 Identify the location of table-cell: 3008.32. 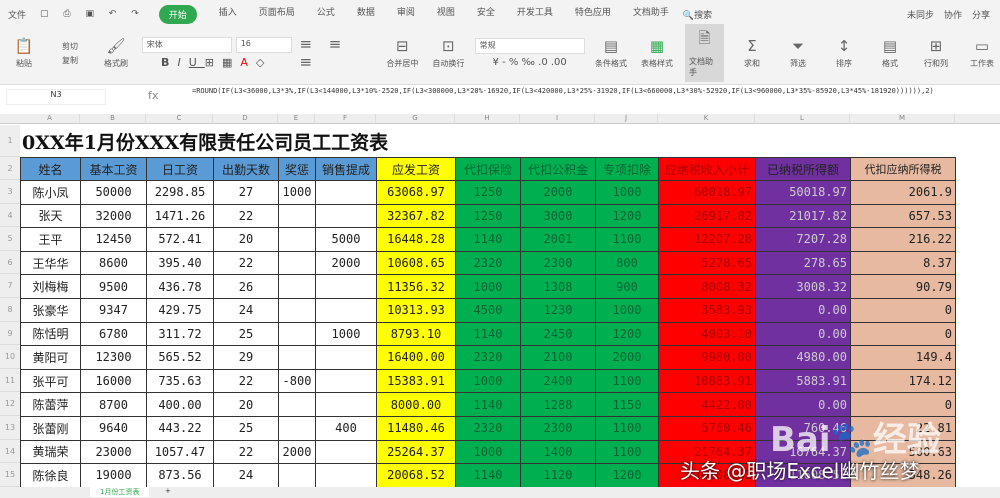
(803, 286).